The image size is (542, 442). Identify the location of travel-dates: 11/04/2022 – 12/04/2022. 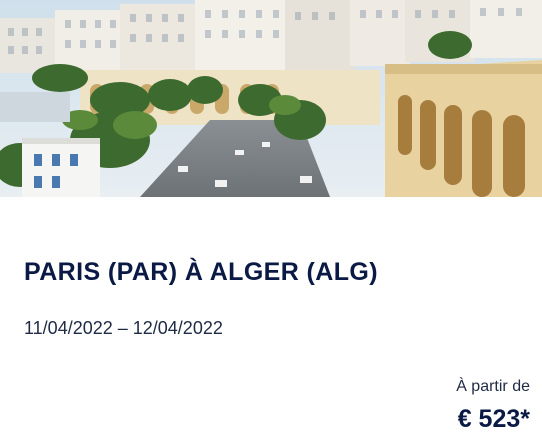
(123, 328).